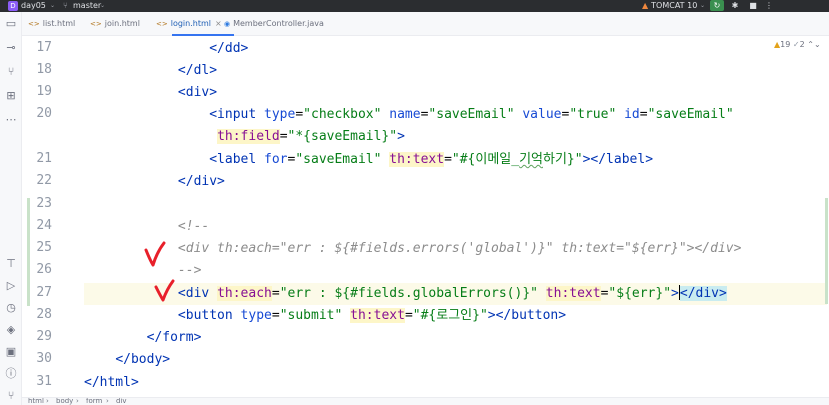 This screenshot has height=405, width=829. I want to click on line-number: 31, so click(44, 381).